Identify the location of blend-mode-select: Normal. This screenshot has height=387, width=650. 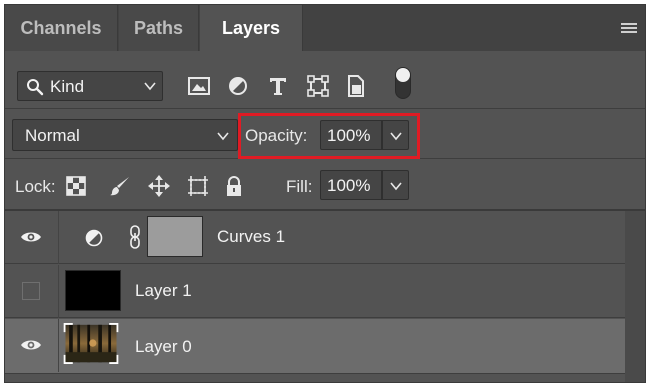
(125, 135).